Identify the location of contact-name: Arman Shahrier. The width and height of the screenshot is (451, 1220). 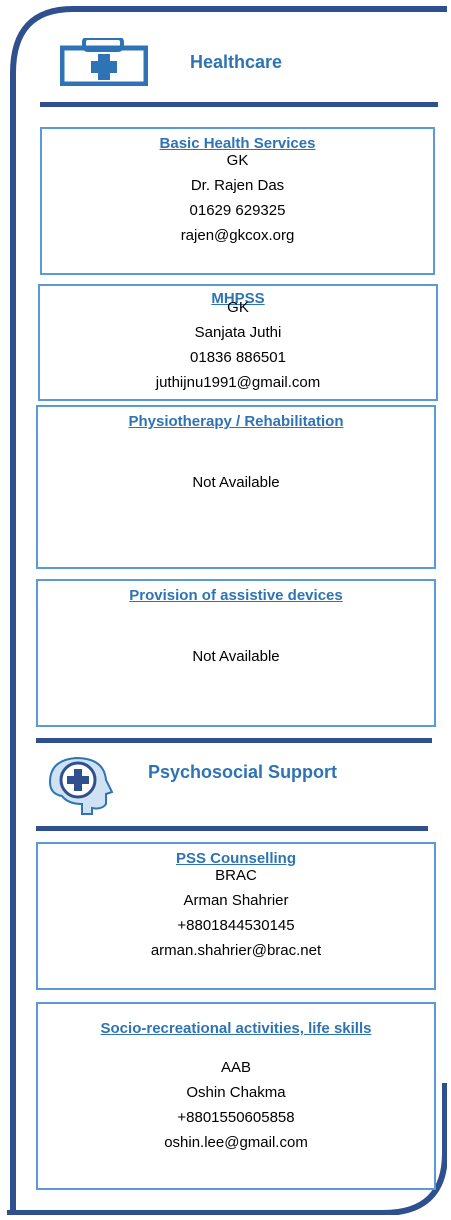
(236, 900).